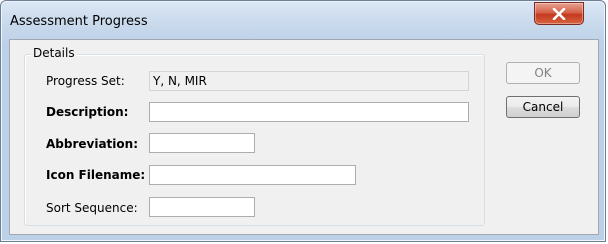 Image resolution: width=608 pixels, height=244 pixels. Describe the element at coordinates (202, 143) in the screenshot. I see `abbreviation-input` at that location.